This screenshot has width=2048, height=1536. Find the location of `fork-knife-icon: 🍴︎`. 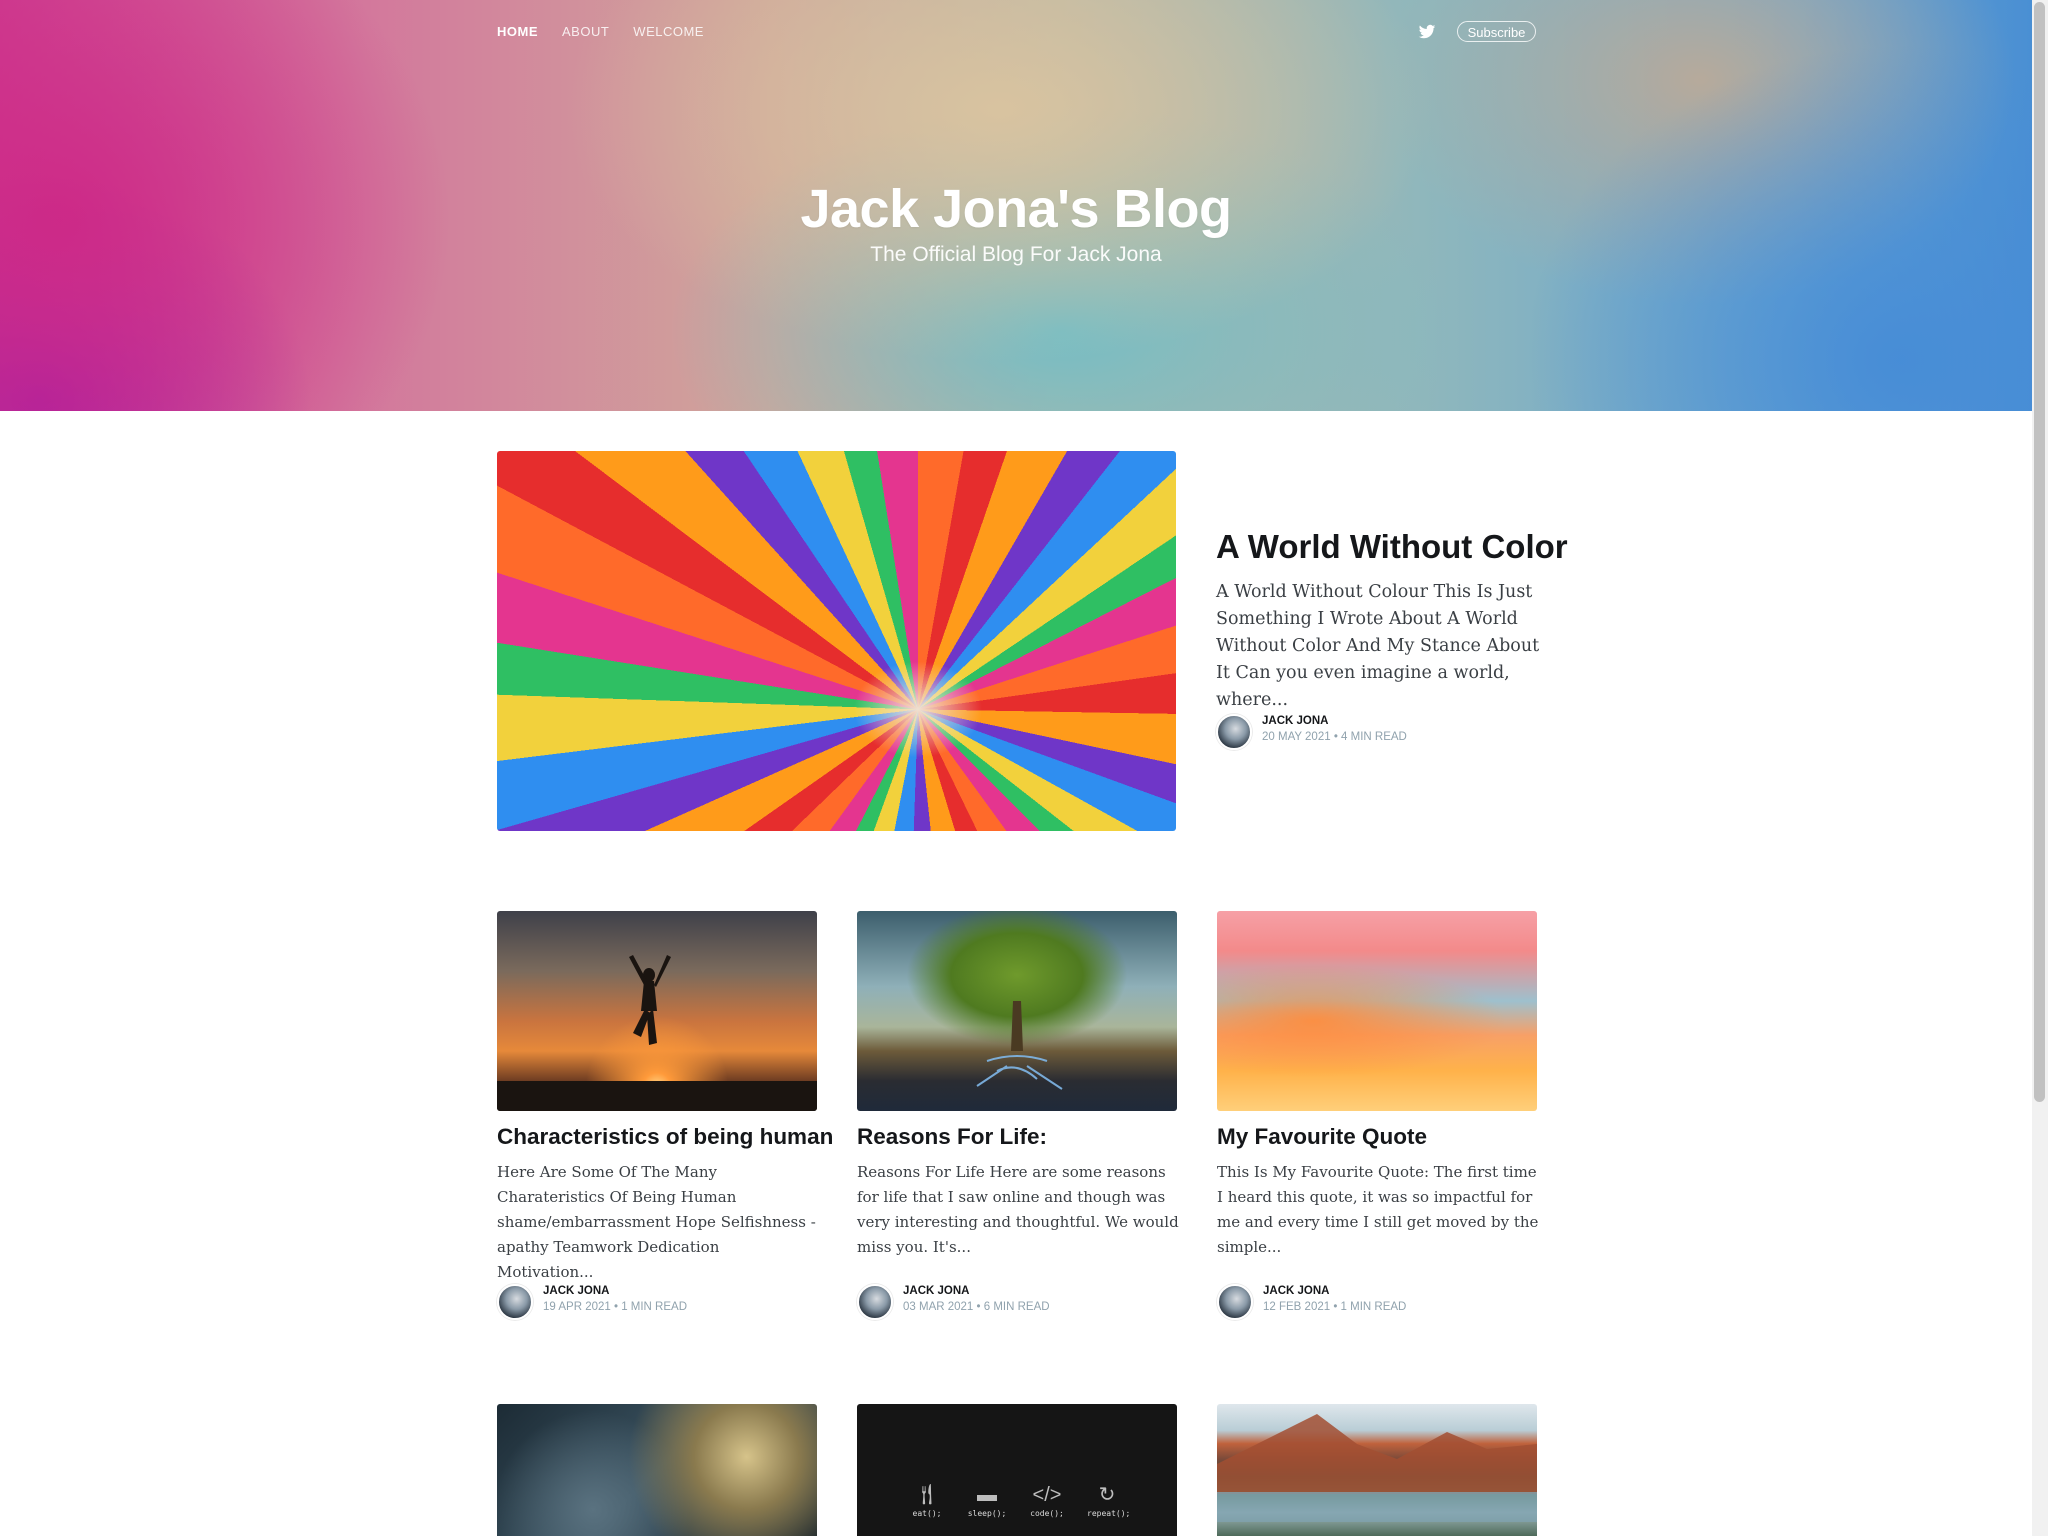

fork-knife-icon: 🍴︎ is located at coordinates (927, 1495).